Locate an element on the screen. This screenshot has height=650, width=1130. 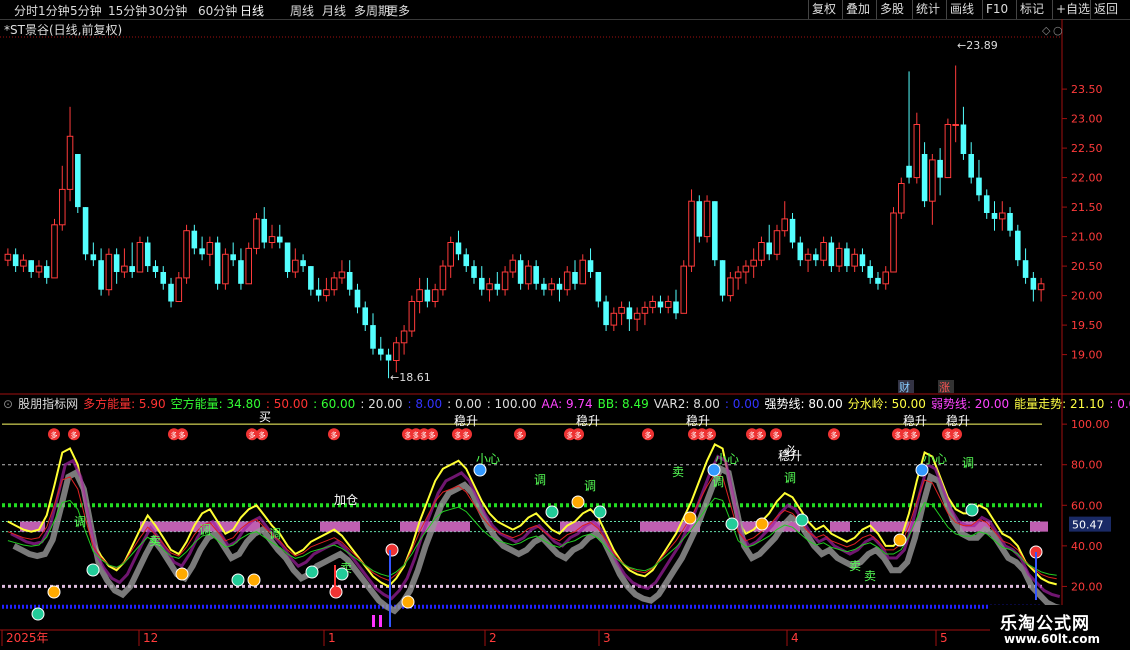
toolbar-right-3: 统计 is located at coordinates (927, 9).